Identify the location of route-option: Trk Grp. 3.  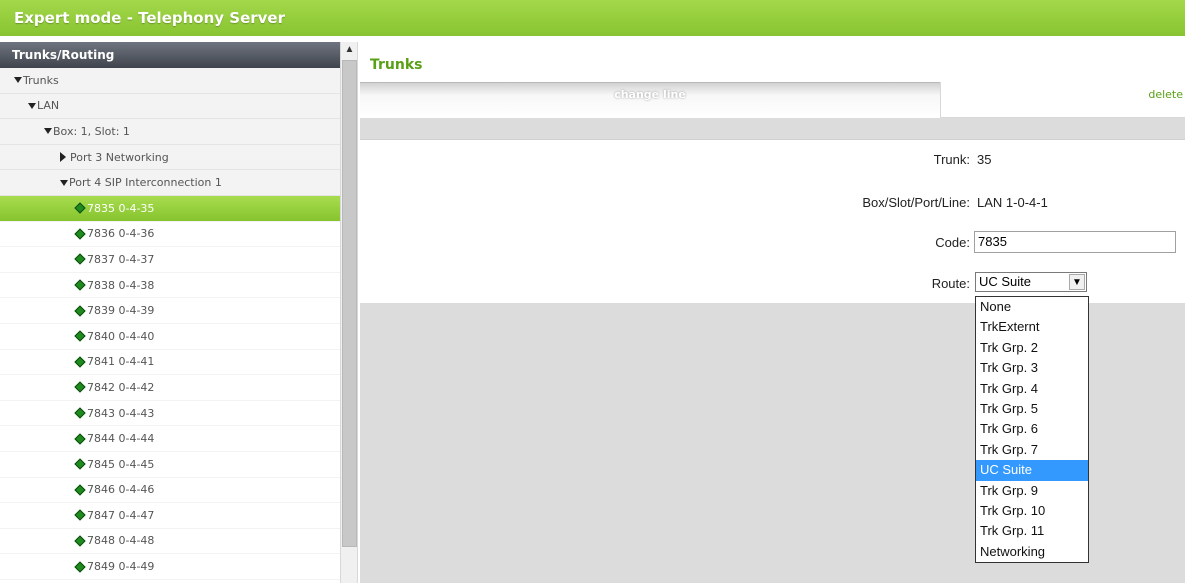
(1032, 368).